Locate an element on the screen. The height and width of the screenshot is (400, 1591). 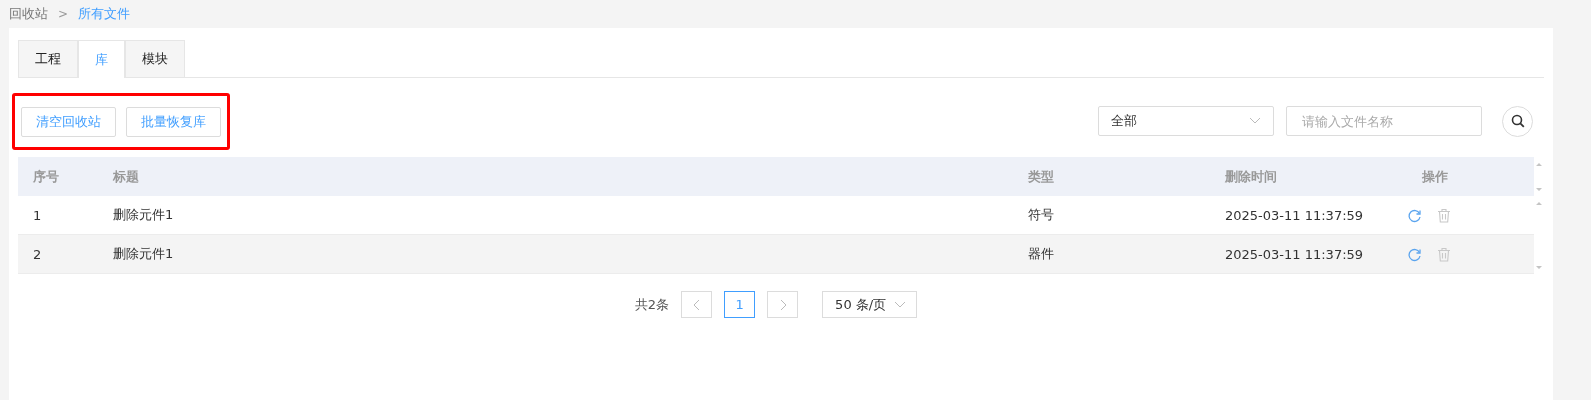
search-field: 请输入文件名称 is located at coordinates (1384, 121).